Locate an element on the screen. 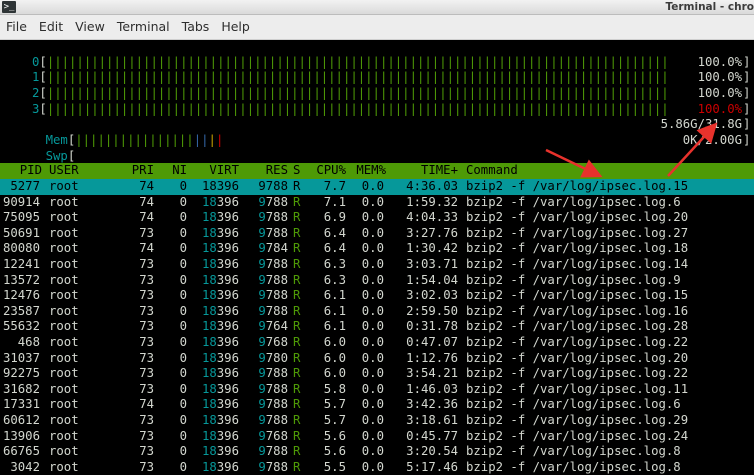 This screenshot has width=754, height=475. column-header-cpu: CPU% is located at coordinates (326, 171).